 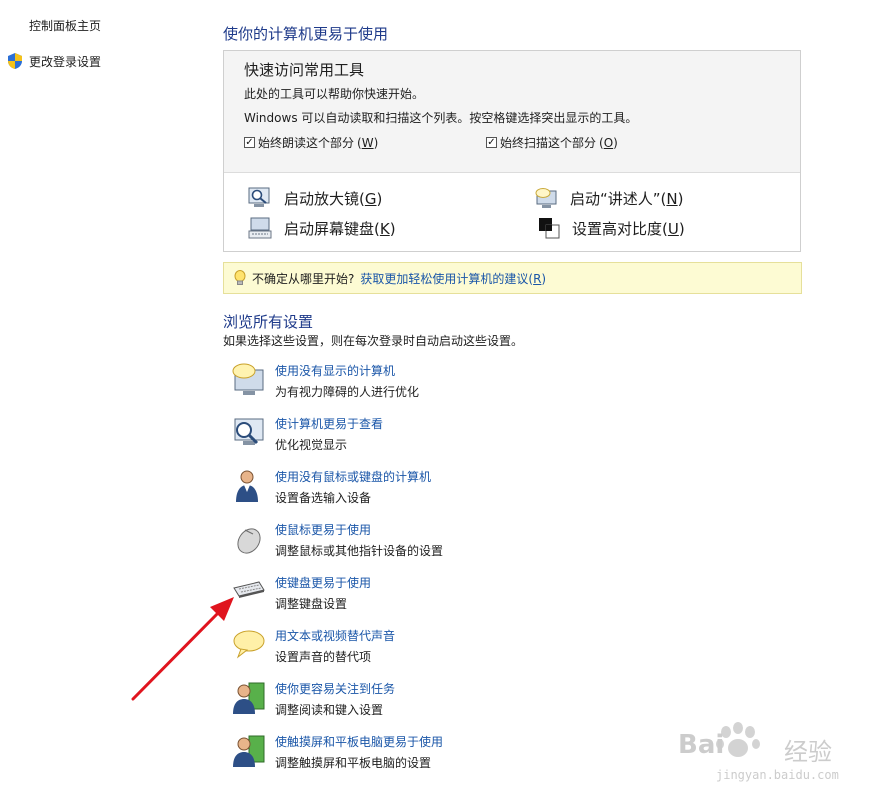 What do you see at coordinates (182, 649) in the screenshot?
I see `annotation-arrow` at bounding box center [182, 649].